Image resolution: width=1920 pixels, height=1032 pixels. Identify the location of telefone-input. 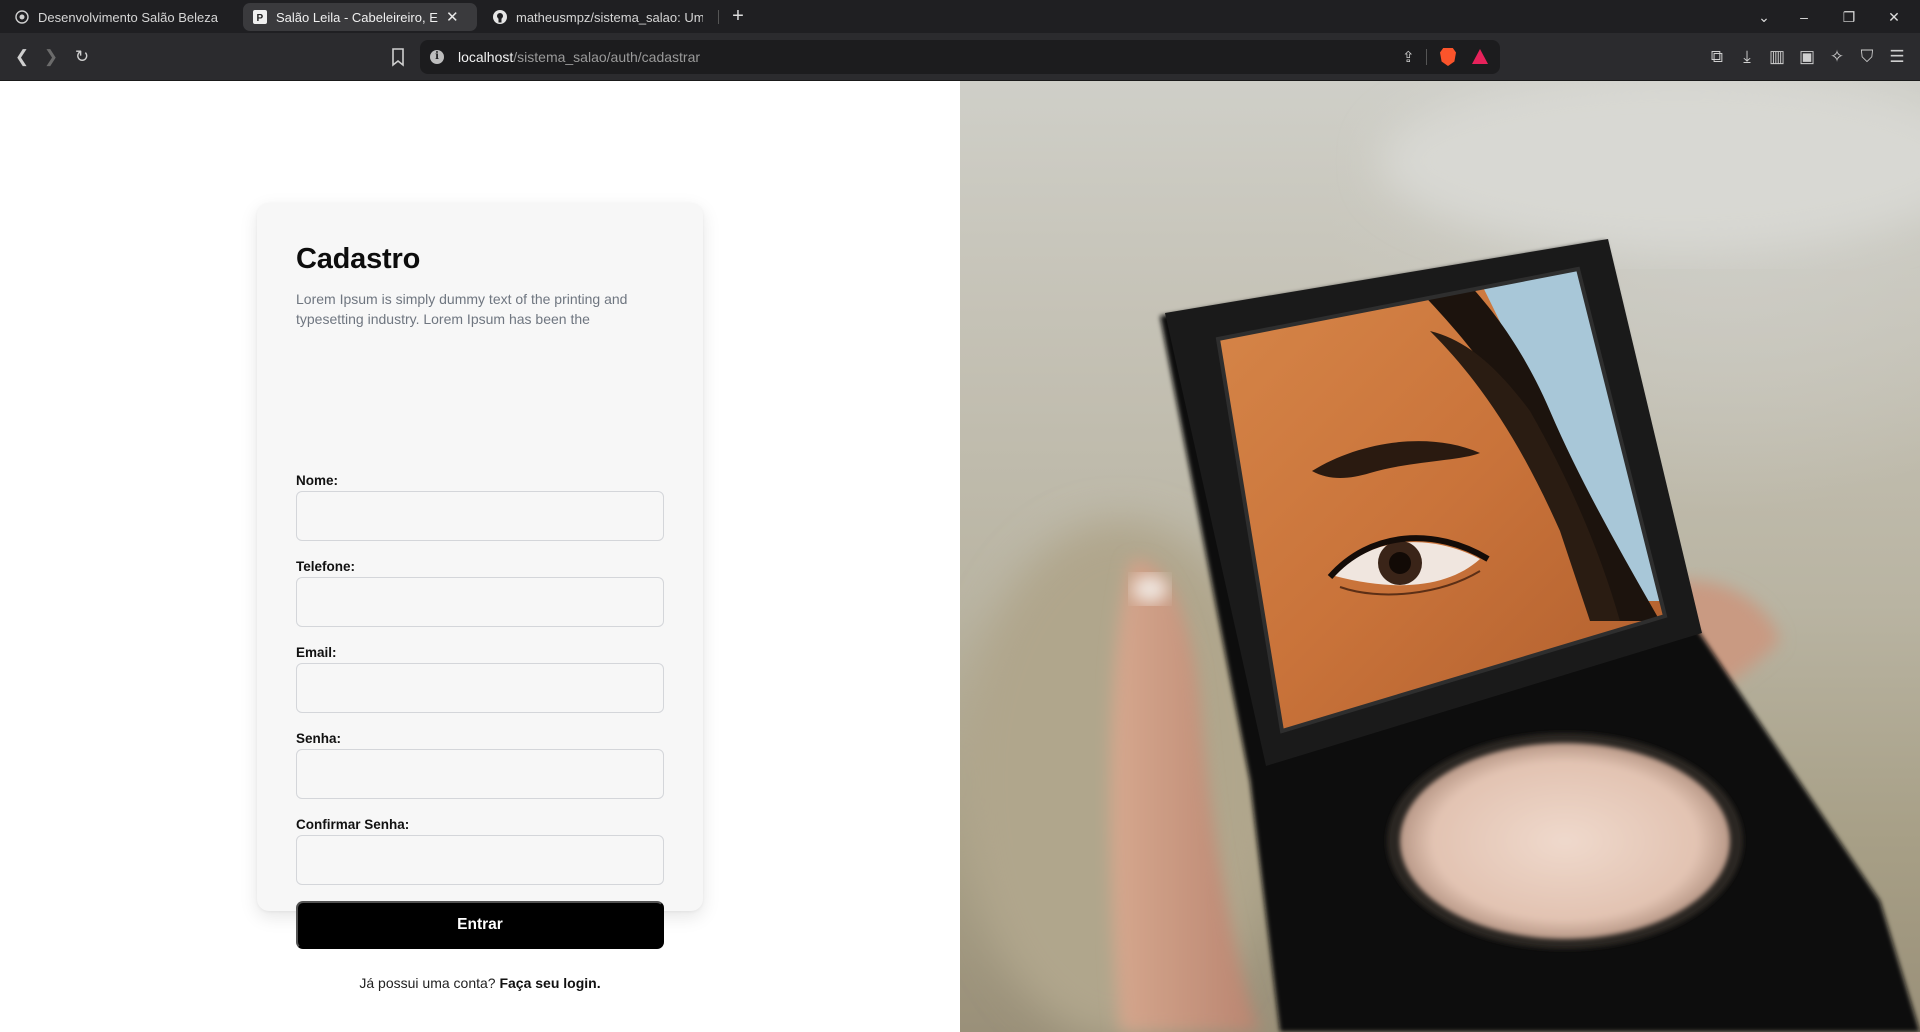
(480, 602).